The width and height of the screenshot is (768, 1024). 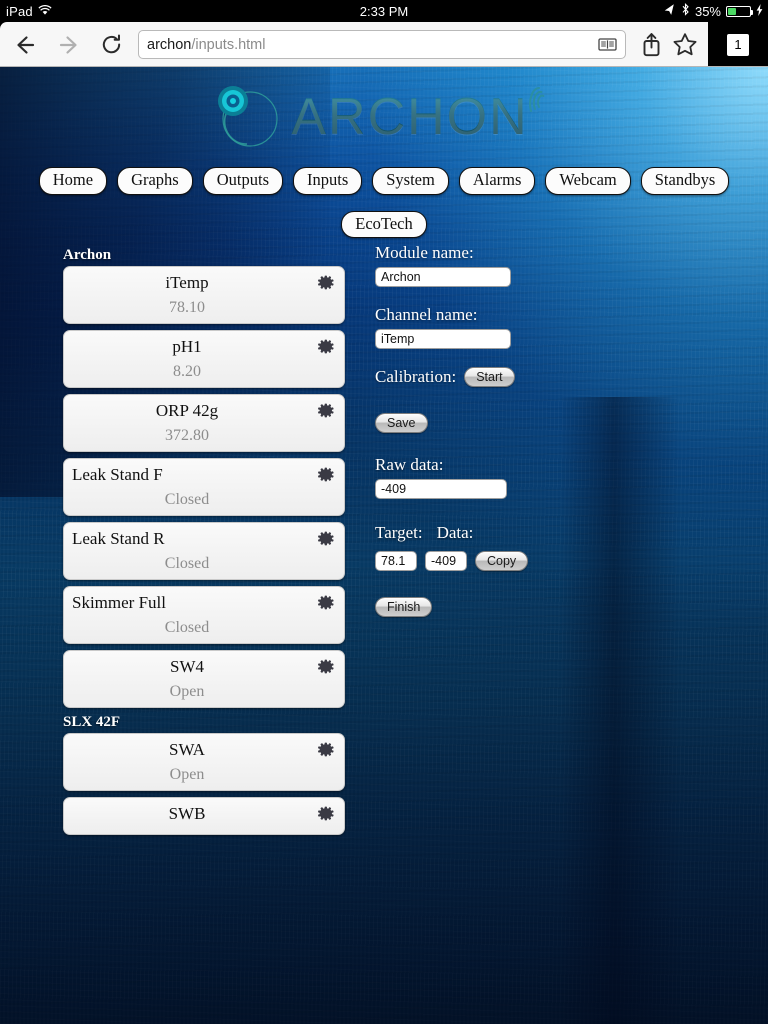 I want to click on archon-spiral-logo-icon, so click(x=246, y=117).